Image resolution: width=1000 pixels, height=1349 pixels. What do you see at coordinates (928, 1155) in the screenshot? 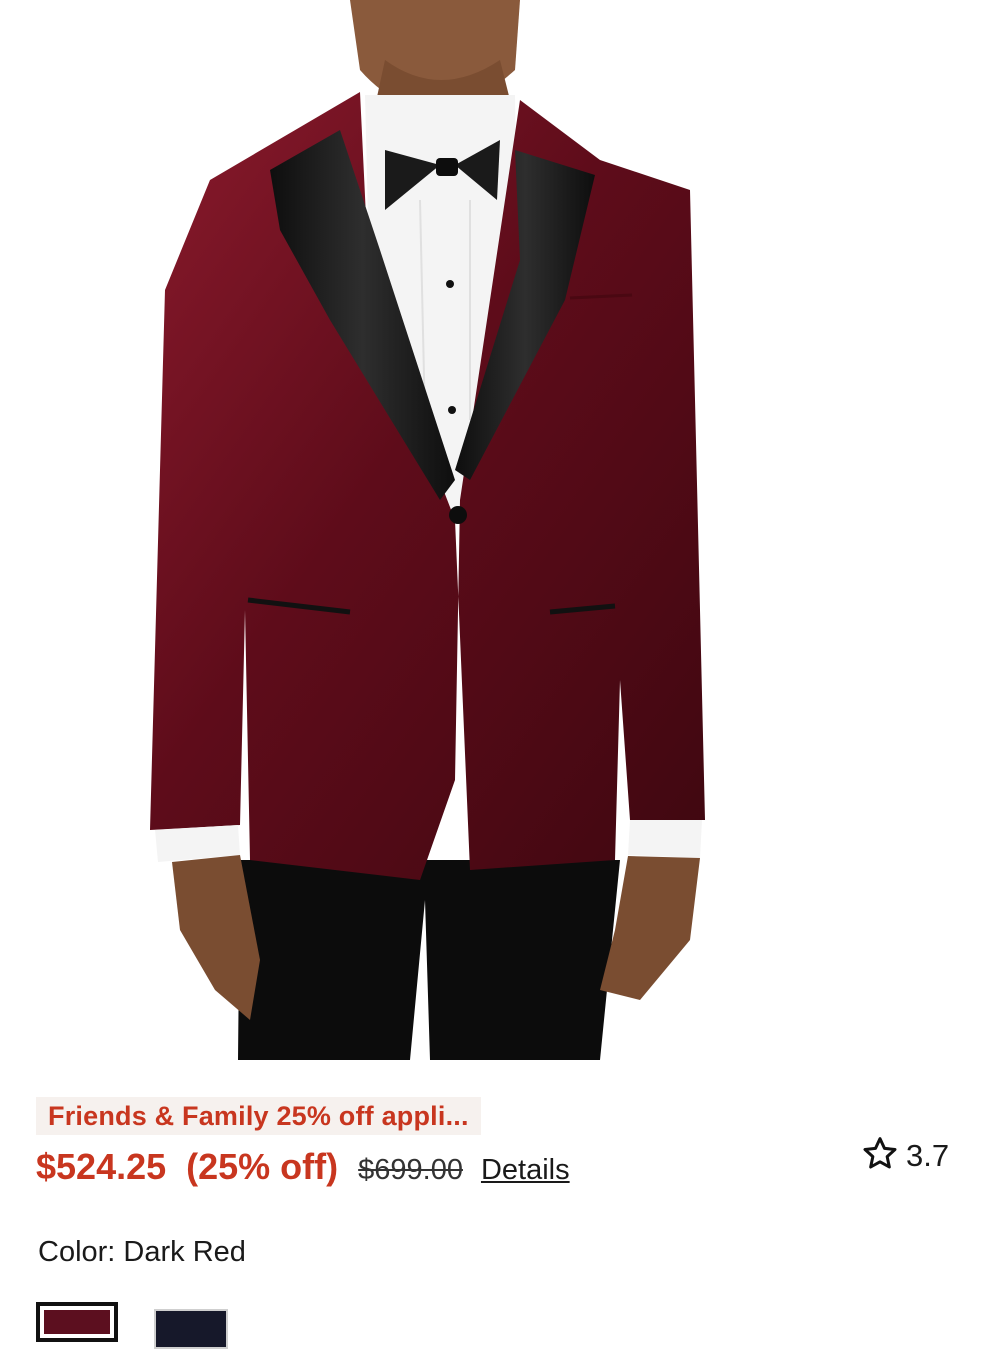
I see `rating-value: 3.7` at bounding box center [928, 1155].